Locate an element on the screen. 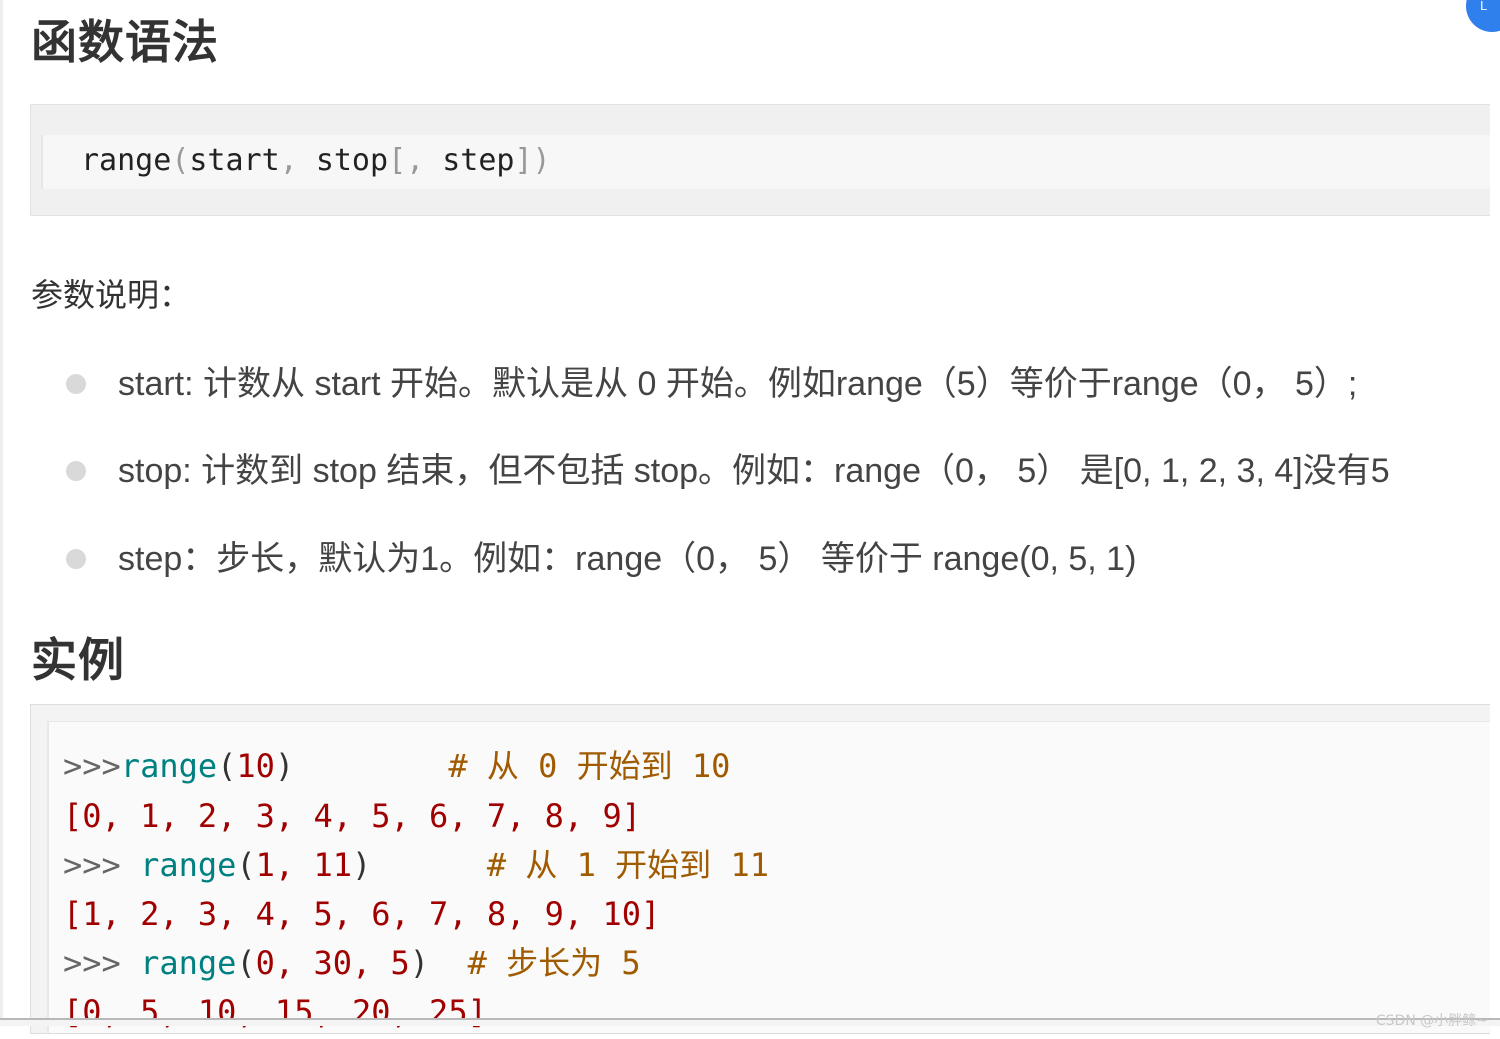  syntax-heading: 函数语法 is located at coordinates (125, 42).